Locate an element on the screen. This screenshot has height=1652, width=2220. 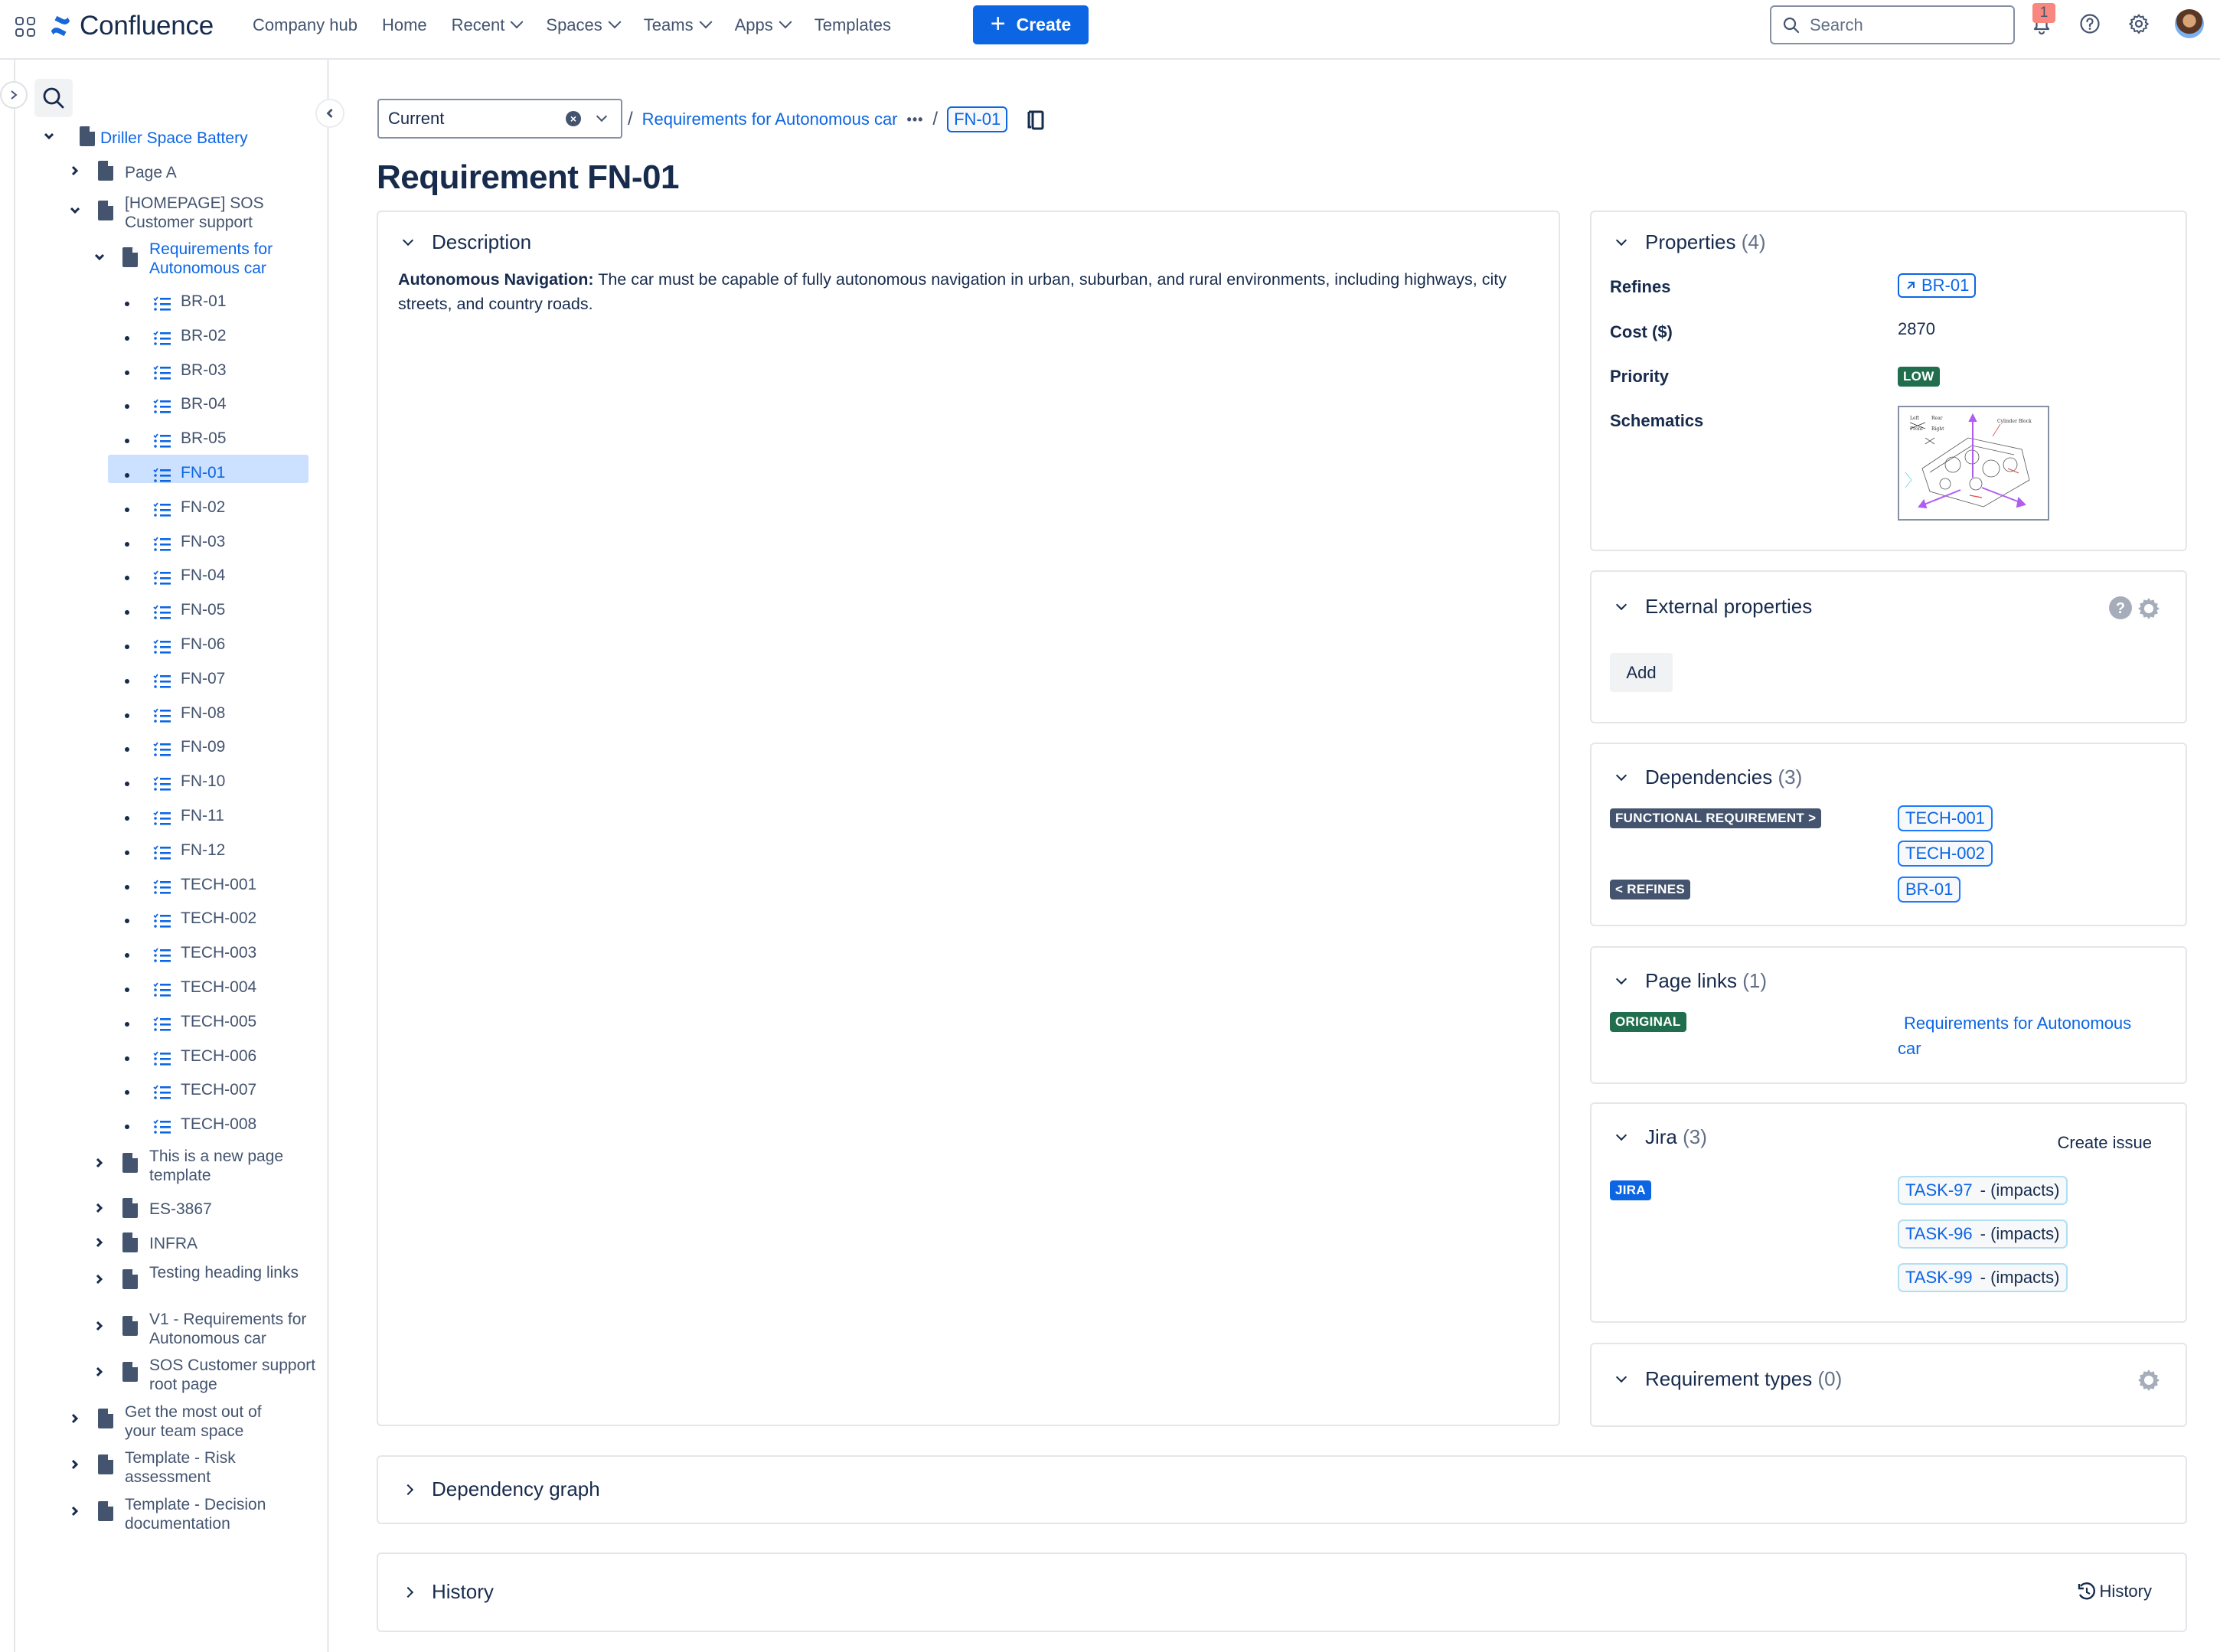
jira-issue-key: TASK-97 is located at coordinates (1939, 1190).